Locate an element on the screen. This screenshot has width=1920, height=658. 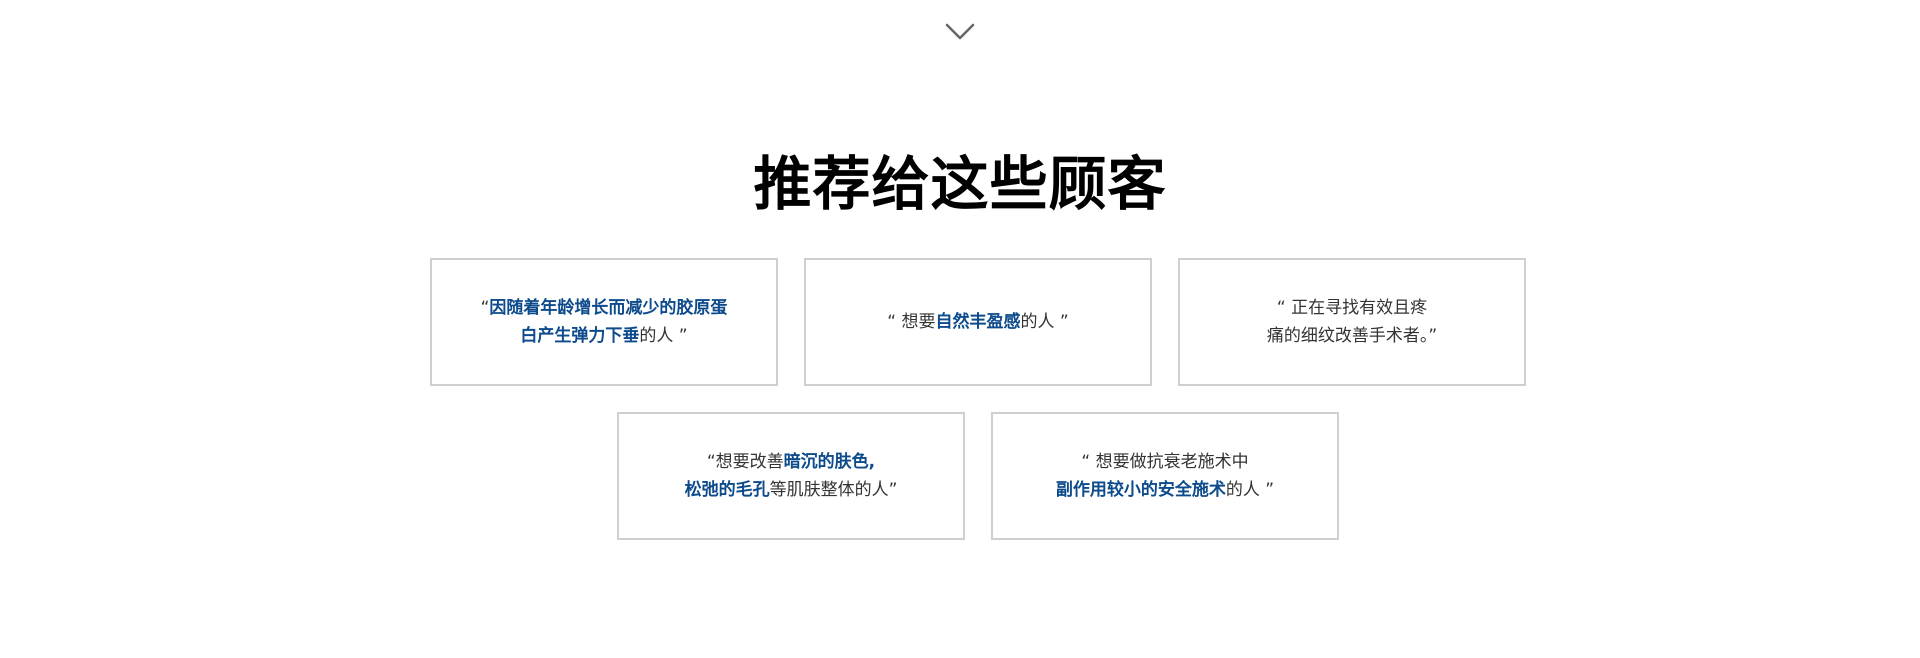
section-title: 推荐给这些顾客 is located at coordinates (960, 184).